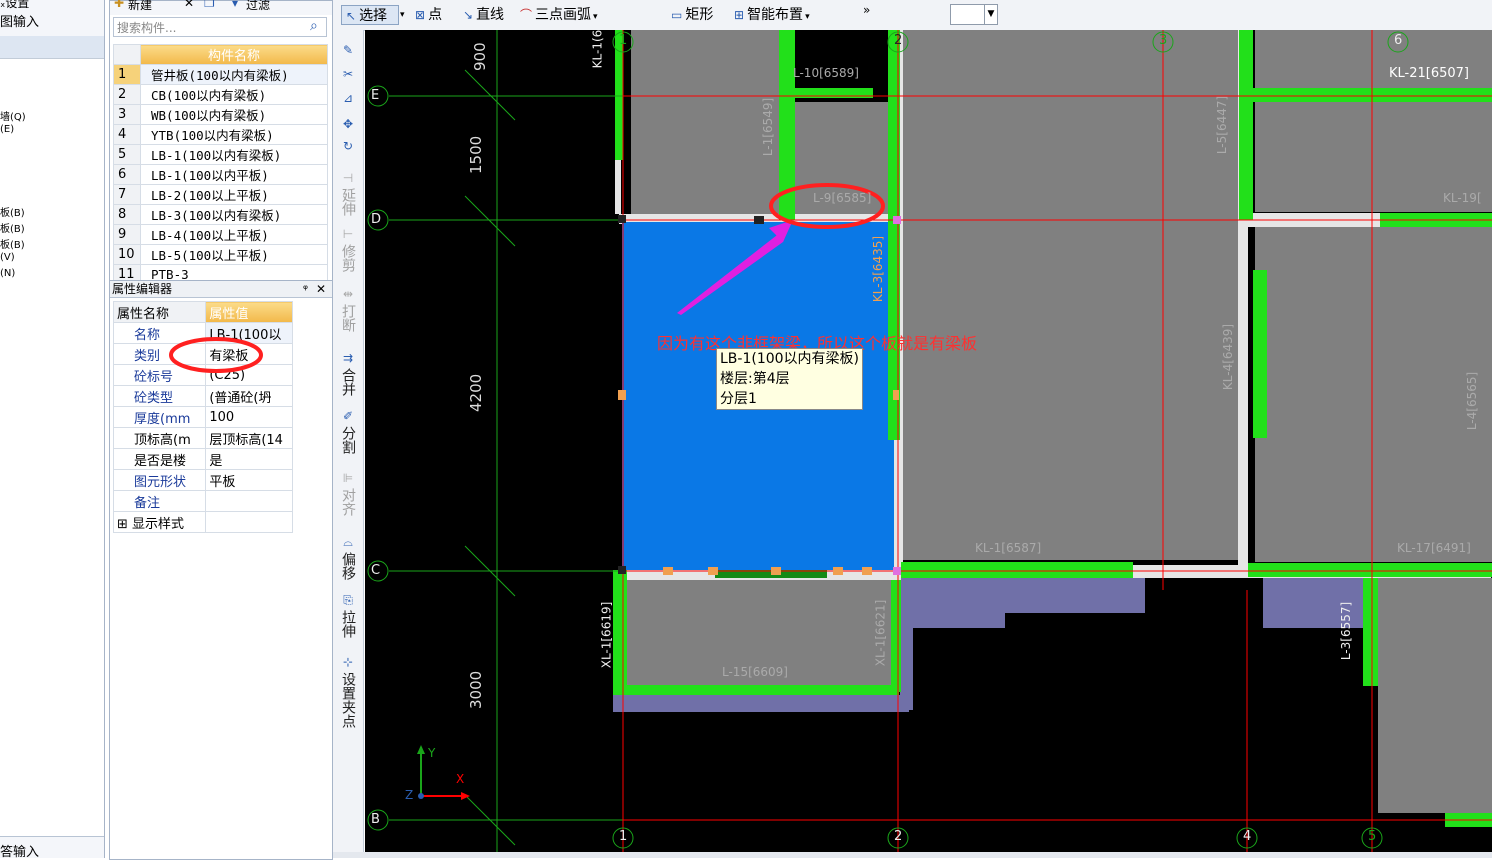  What do you see at coordinates (348, 99) in the screenshot?
I see `mirror-icon: ⊿` at bounding box center [348, 99].